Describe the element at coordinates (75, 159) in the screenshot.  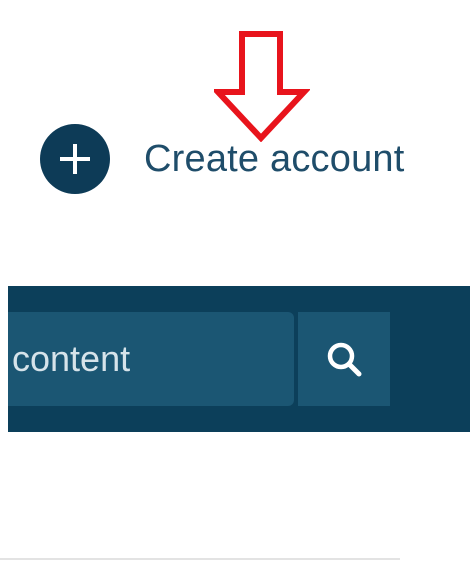
I see `plus-icon` at that location.